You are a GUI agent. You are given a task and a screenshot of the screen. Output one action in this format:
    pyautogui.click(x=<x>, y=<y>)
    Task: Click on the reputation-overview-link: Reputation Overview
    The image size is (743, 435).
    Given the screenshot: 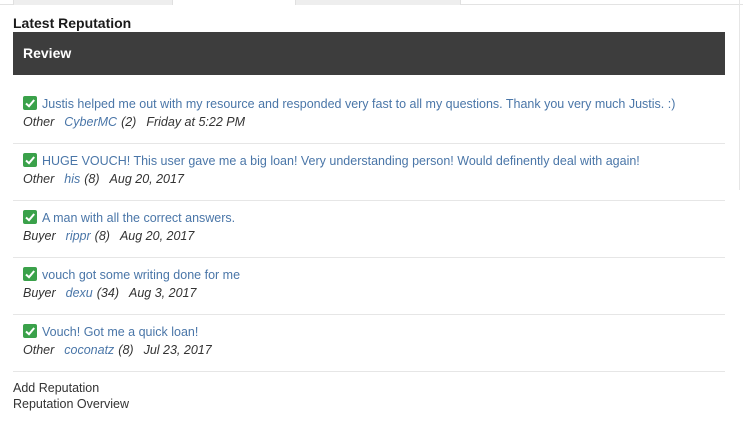 What is the action you would take?
    pyautogui.click(x=71, y=404)
    